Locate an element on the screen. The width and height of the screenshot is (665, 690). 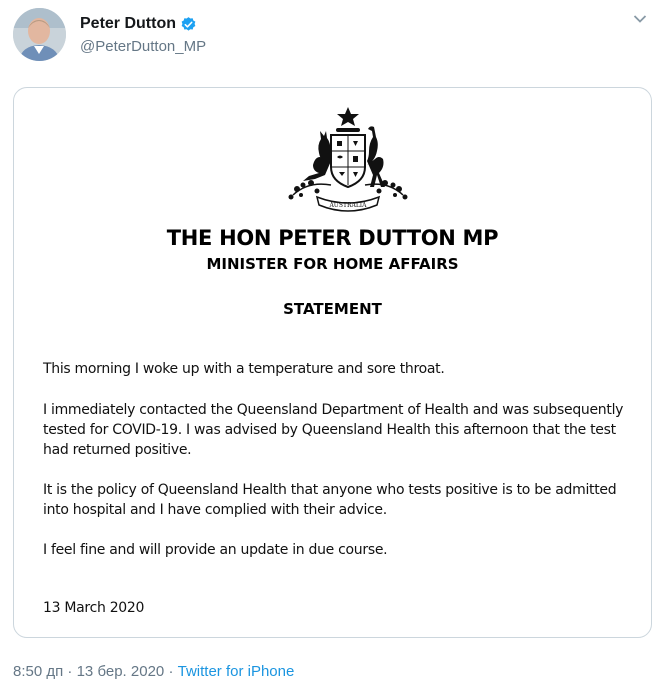
avatar is located at coordinates (39, 34).